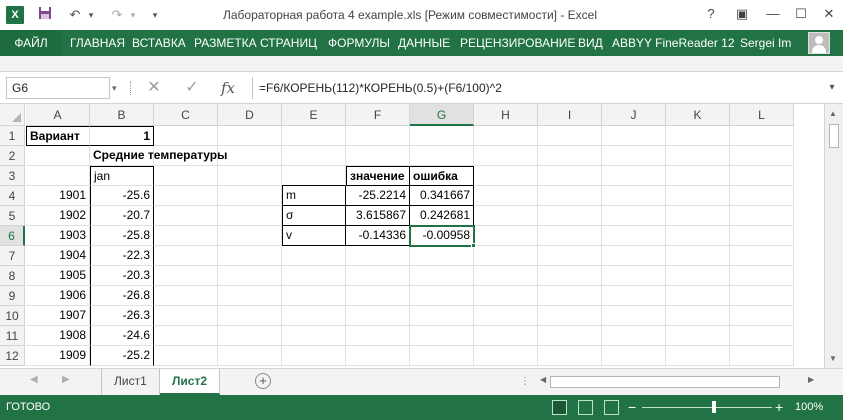 The height and width of the screenshot is (420, 843). I want to click on cell-a2, so click(58, 156).